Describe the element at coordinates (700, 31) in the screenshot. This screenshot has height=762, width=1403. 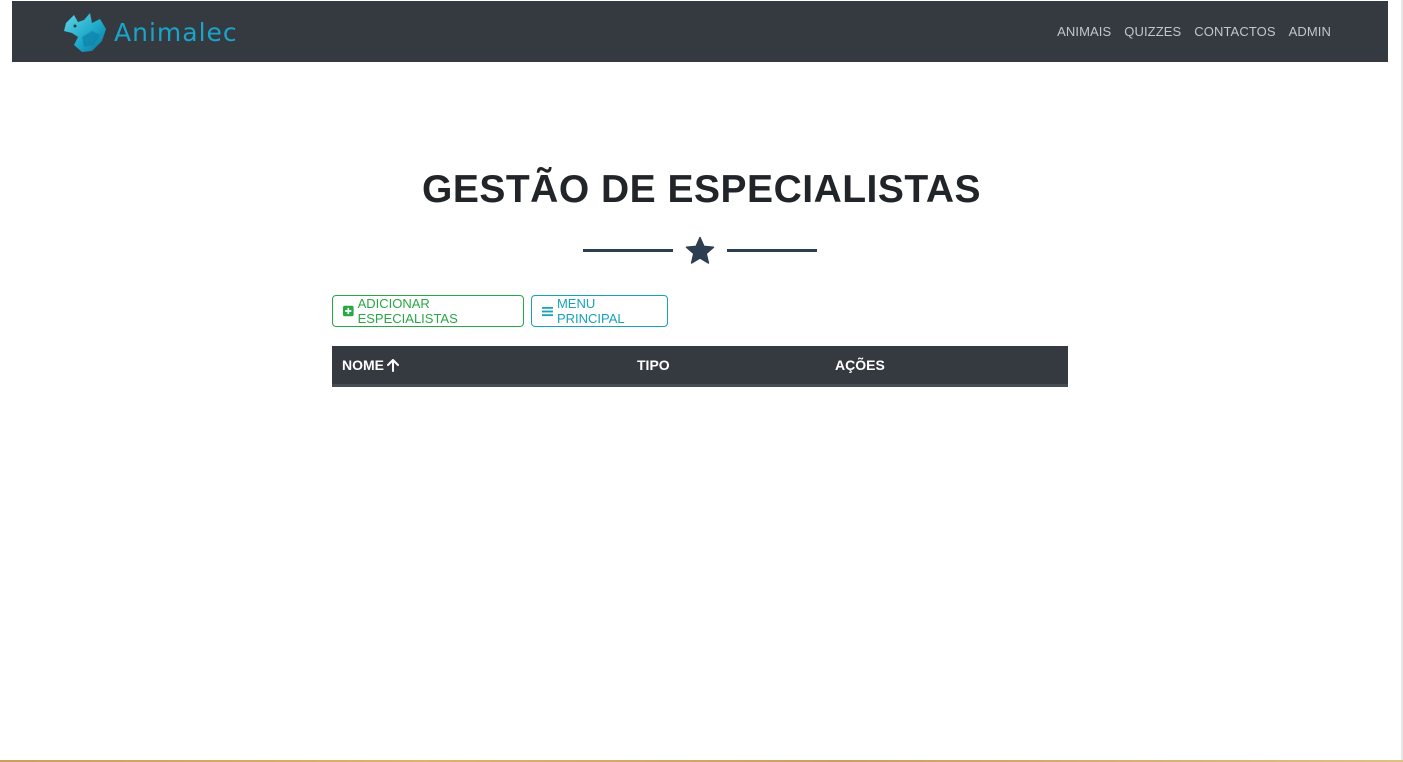
I see `navbar: Animalec ANIMAIS QUIZZES CONTACTOS ADMIN` at that location.